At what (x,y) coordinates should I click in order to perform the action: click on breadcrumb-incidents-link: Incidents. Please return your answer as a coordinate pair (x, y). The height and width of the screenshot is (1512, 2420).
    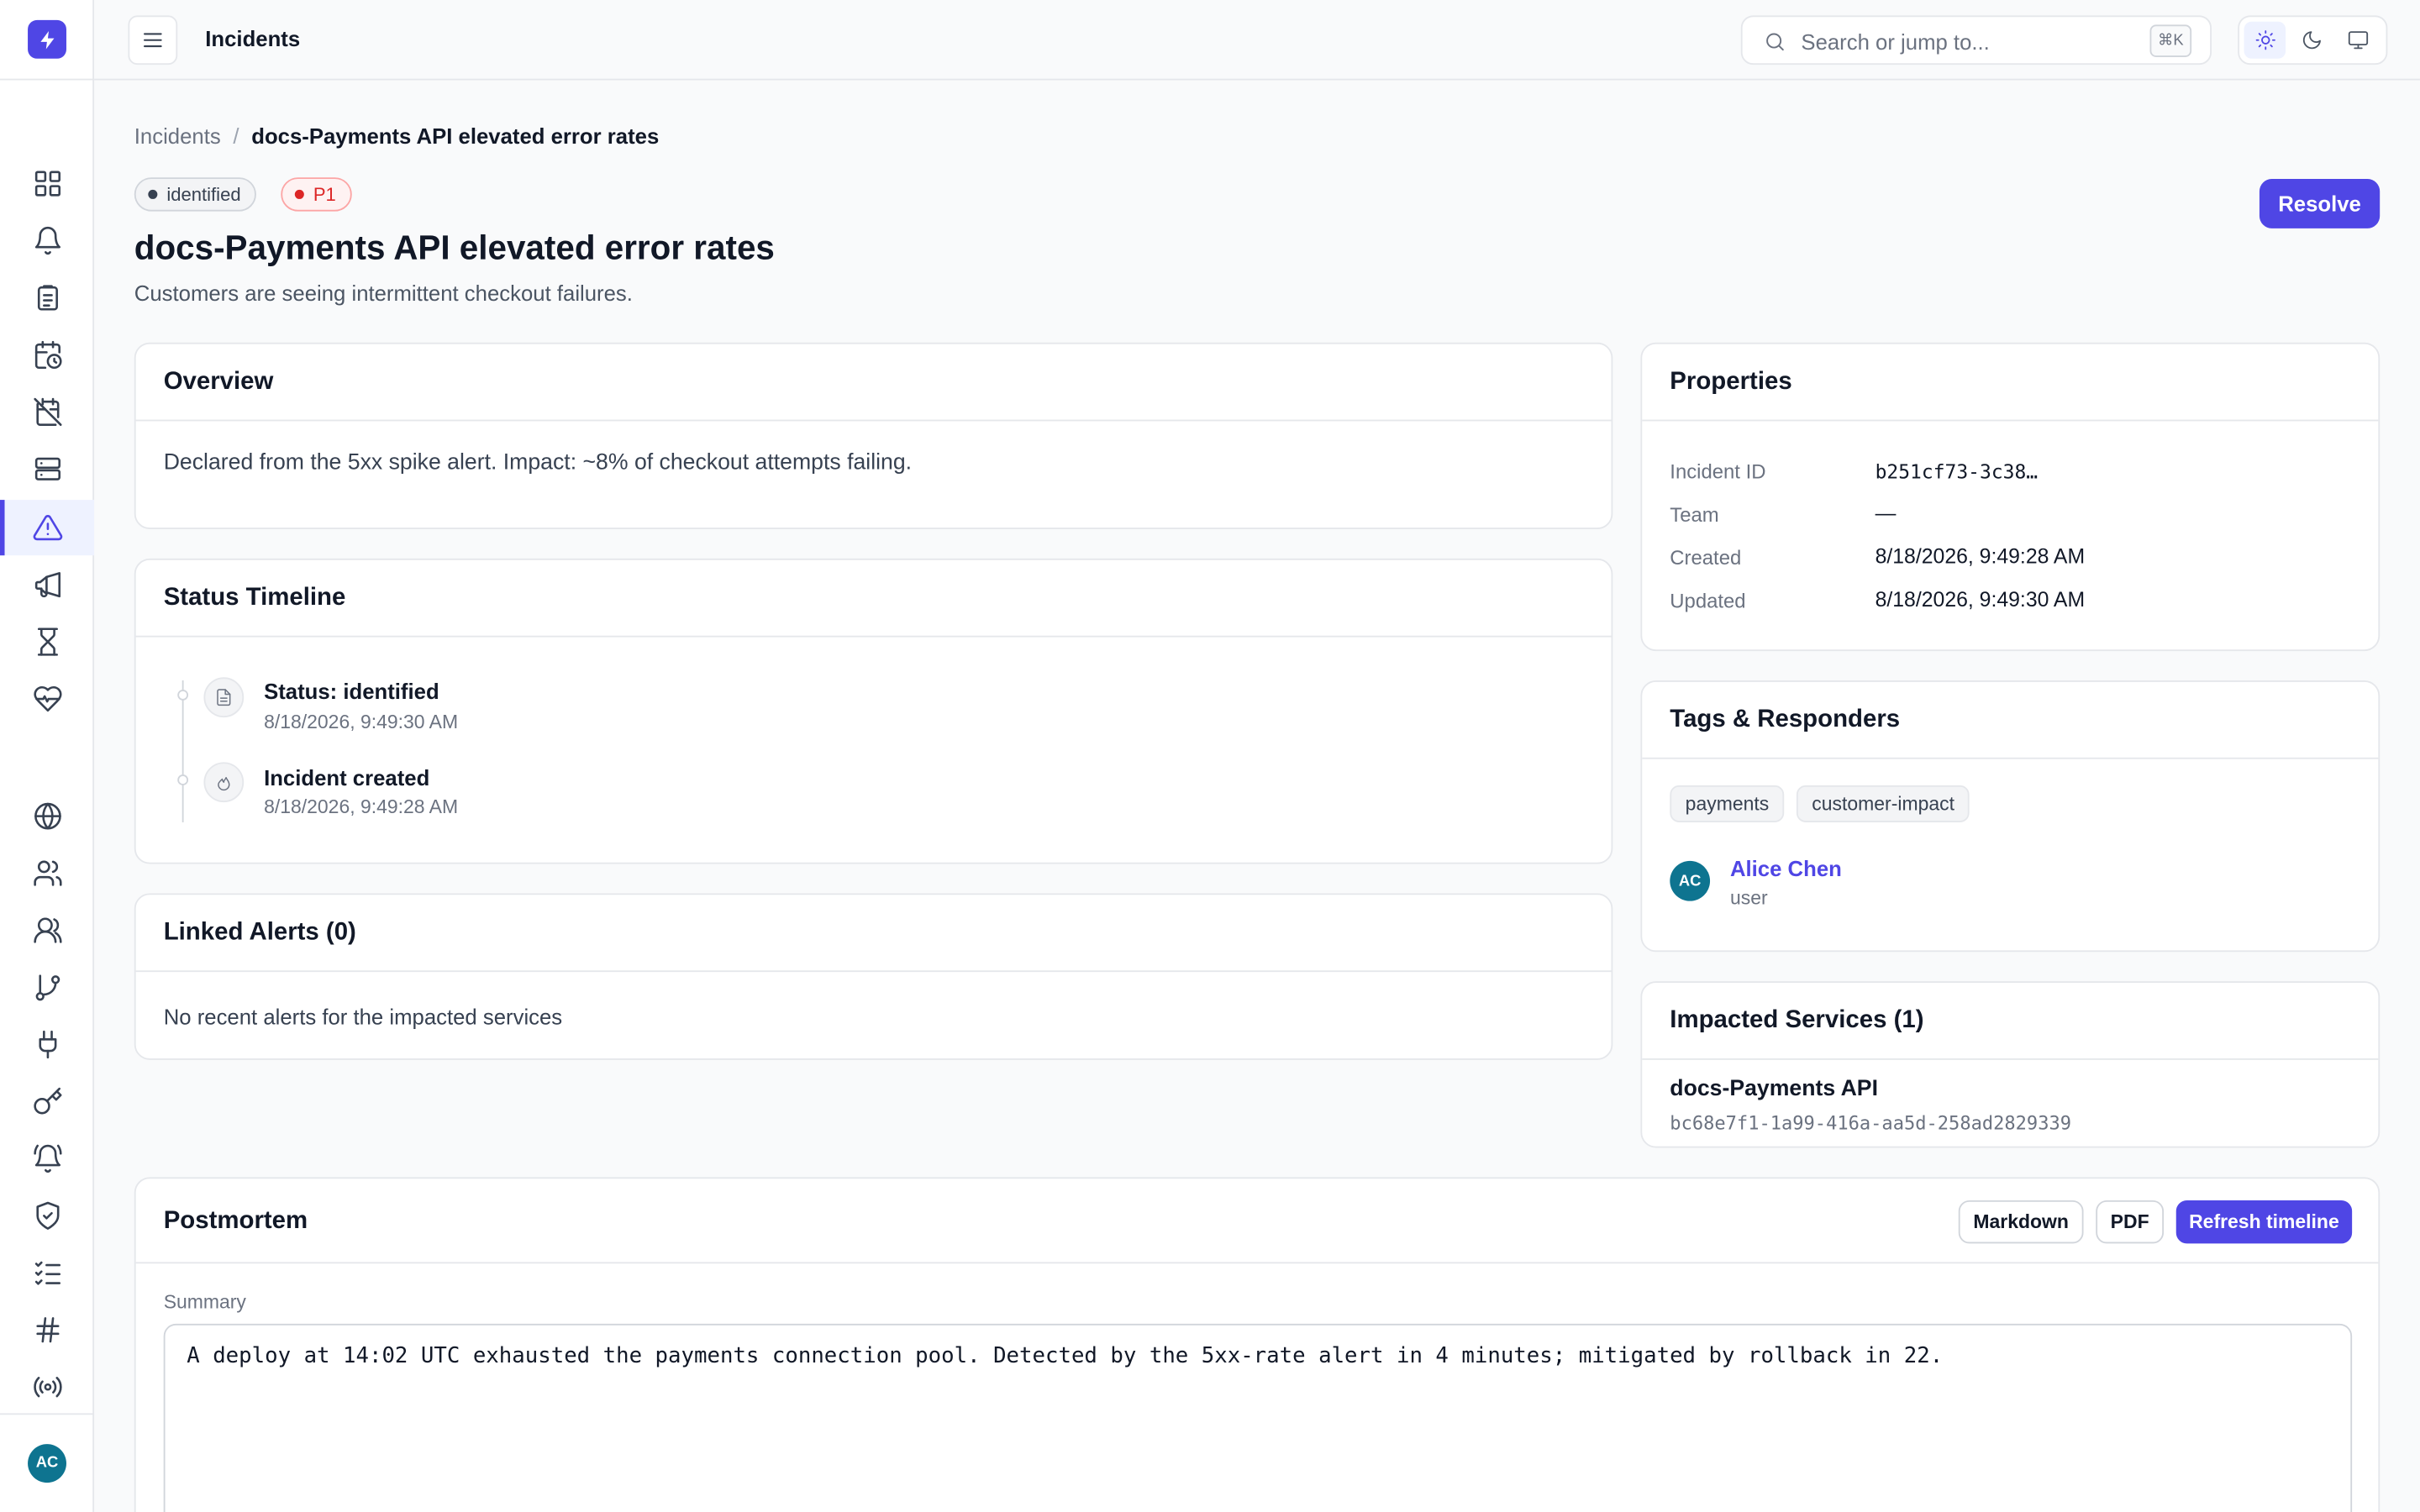
    Looking at the image, I should click on (177, 135).